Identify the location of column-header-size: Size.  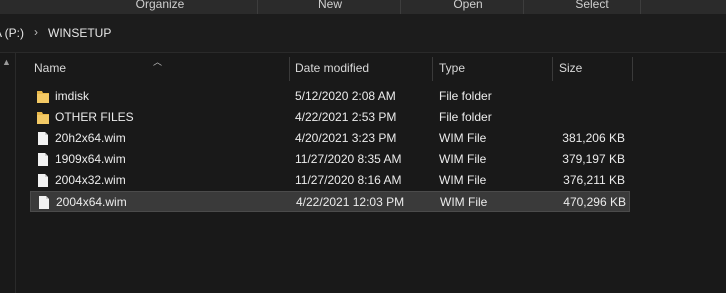
(594, 68).